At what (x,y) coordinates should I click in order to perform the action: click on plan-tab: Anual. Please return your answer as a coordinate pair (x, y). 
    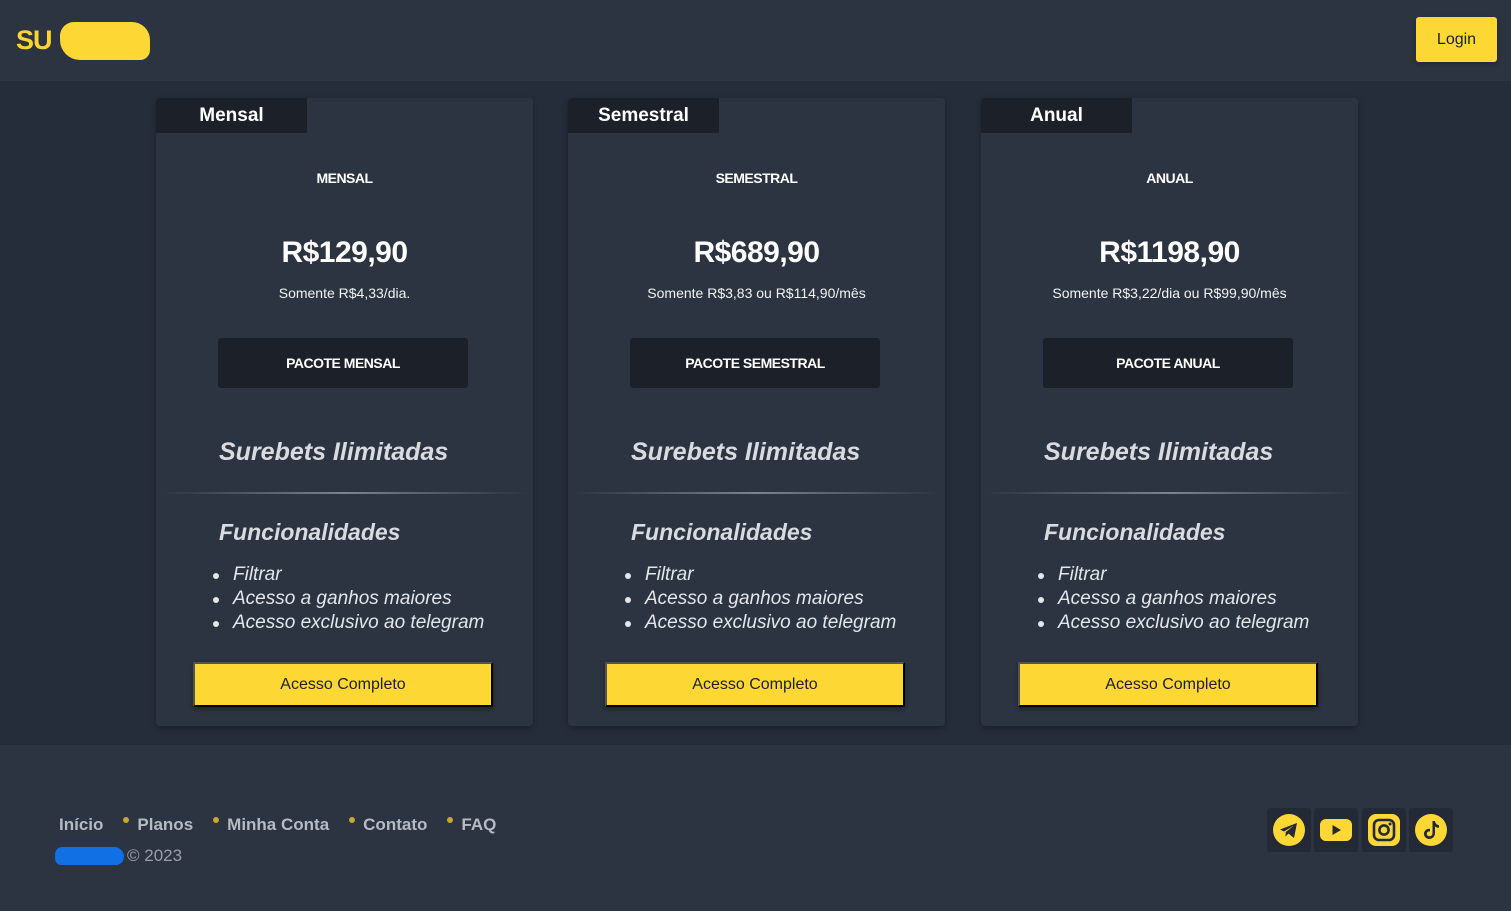
    Looking at the image, I should click on (1056, 115).